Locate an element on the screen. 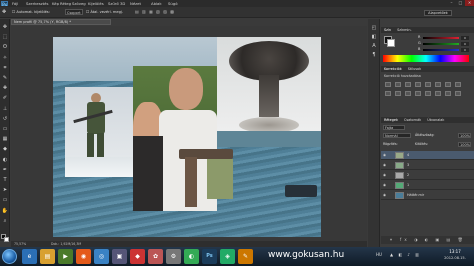 The image size is (474, 266). tab-channels: Csatornák is located at coordinates (412, 120).